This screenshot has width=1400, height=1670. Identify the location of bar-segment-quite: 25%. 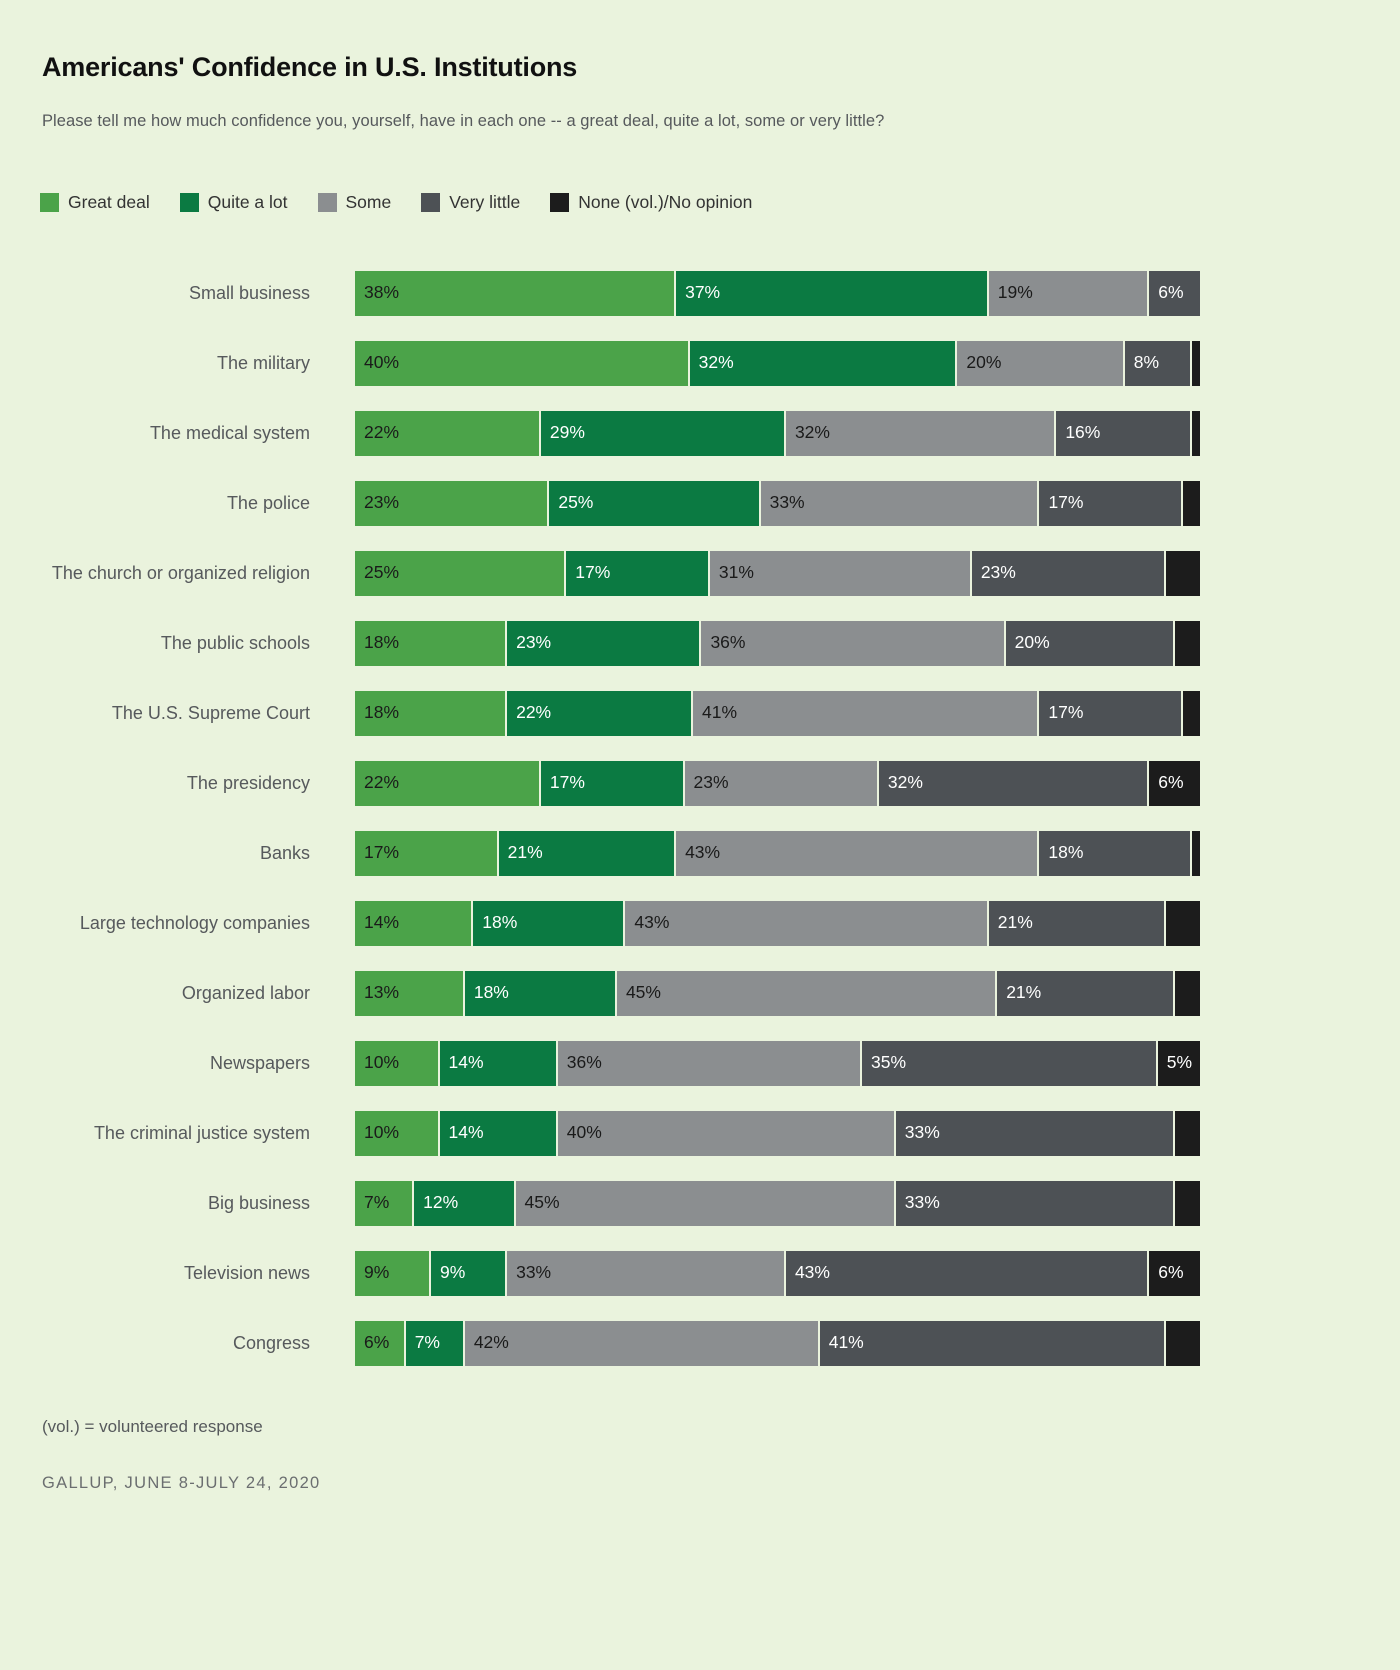
(655, 503).